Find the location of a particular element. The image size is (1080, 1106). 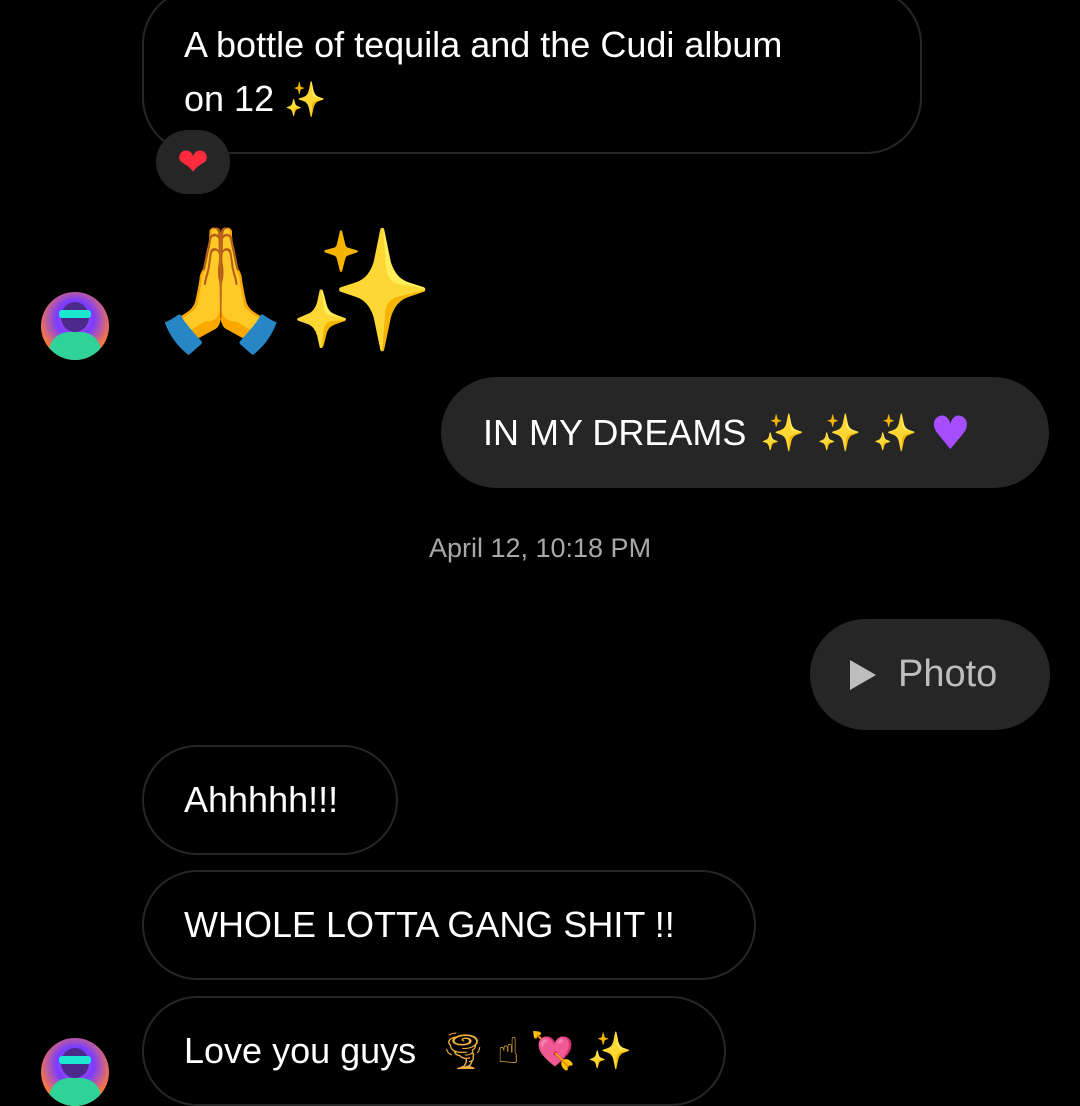

message-emojis: 🌪 ☝ 💘 ✨ is located at coordinates (536, 1051).